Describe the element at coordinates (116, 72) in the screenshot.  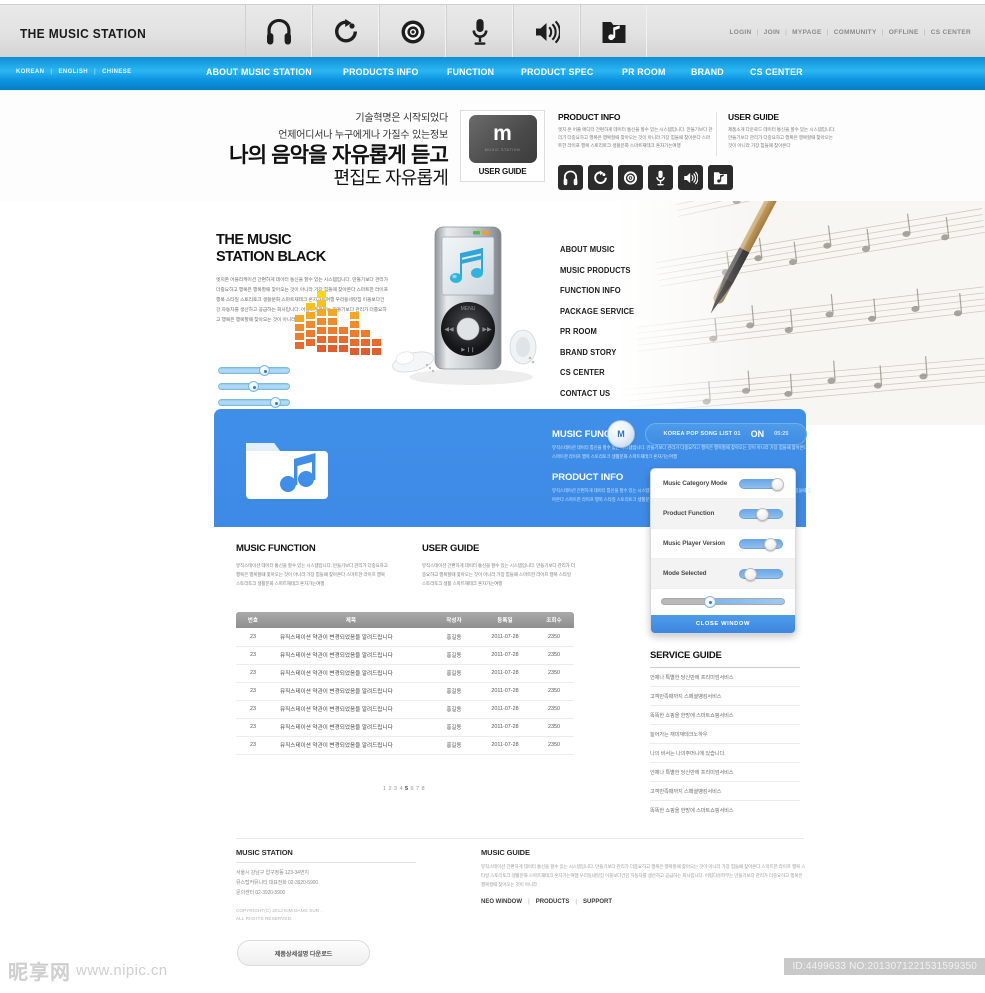
I see `lang-chinese: CHINESE` at that location.